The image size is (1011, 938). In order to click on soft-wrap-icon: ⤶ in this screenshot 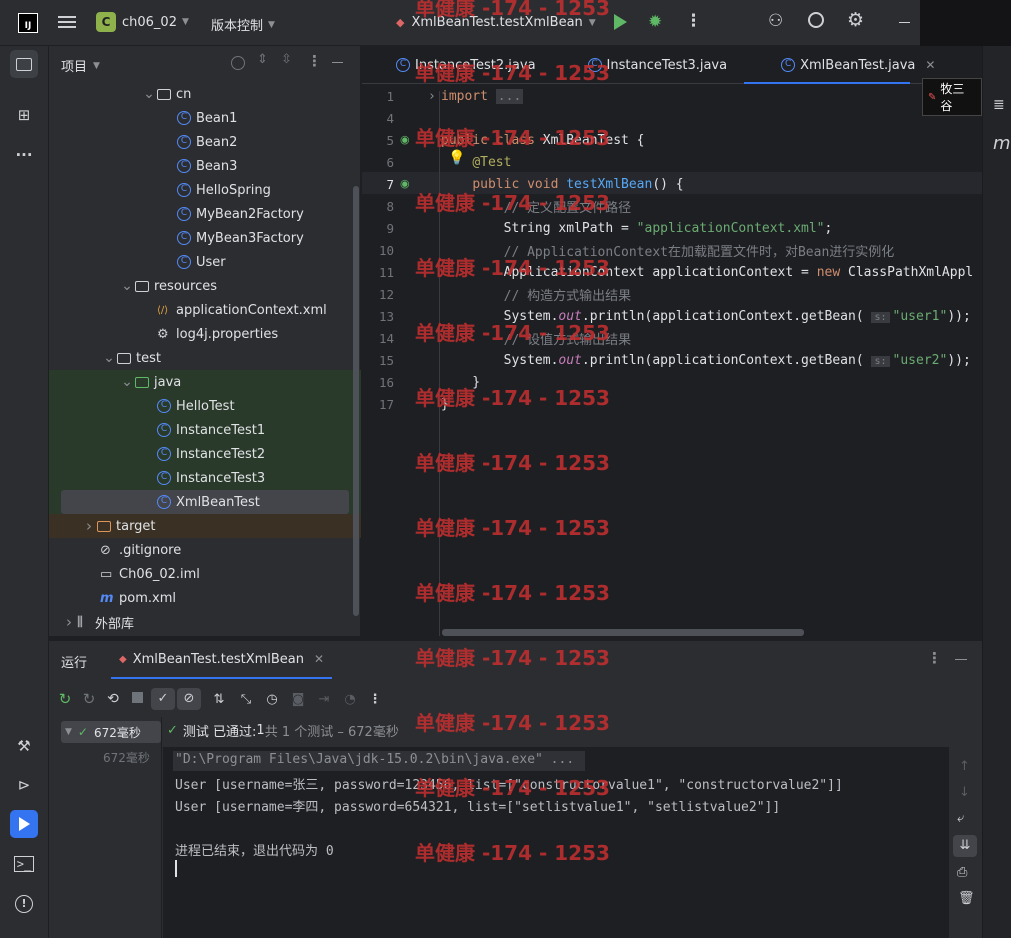, I will do `click(960, 818)`.